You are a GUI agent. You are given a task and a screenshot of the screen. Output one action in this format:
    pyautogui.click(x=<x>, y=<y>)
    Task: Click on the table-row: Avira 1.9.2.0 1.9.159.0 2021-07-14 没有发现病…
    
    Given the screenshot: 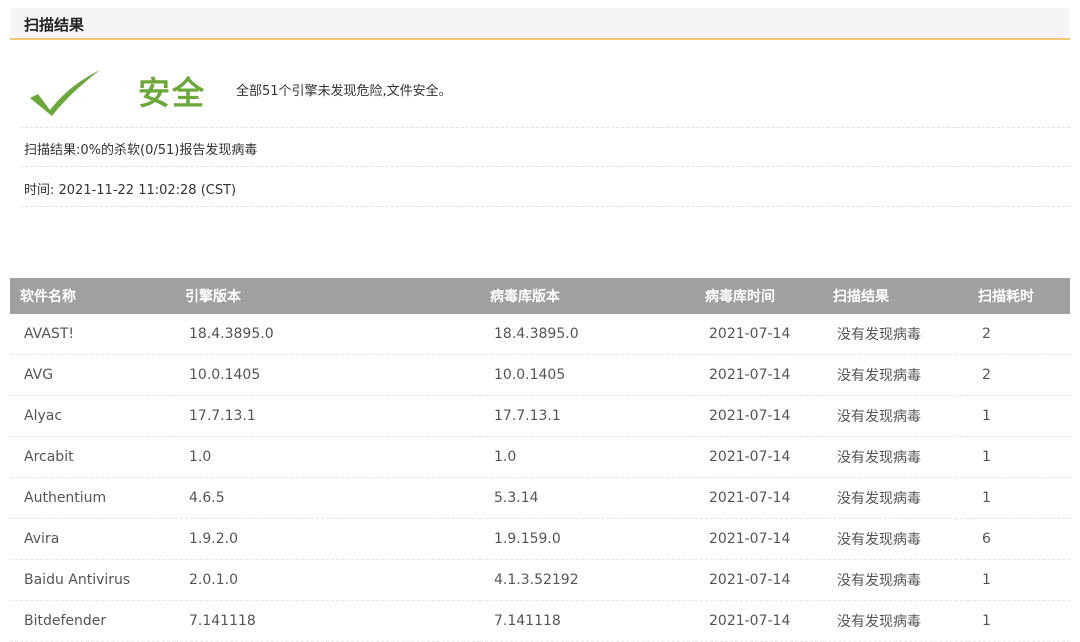 What is the action you would take?
    pyautogui.click(x=540, y=539)
    